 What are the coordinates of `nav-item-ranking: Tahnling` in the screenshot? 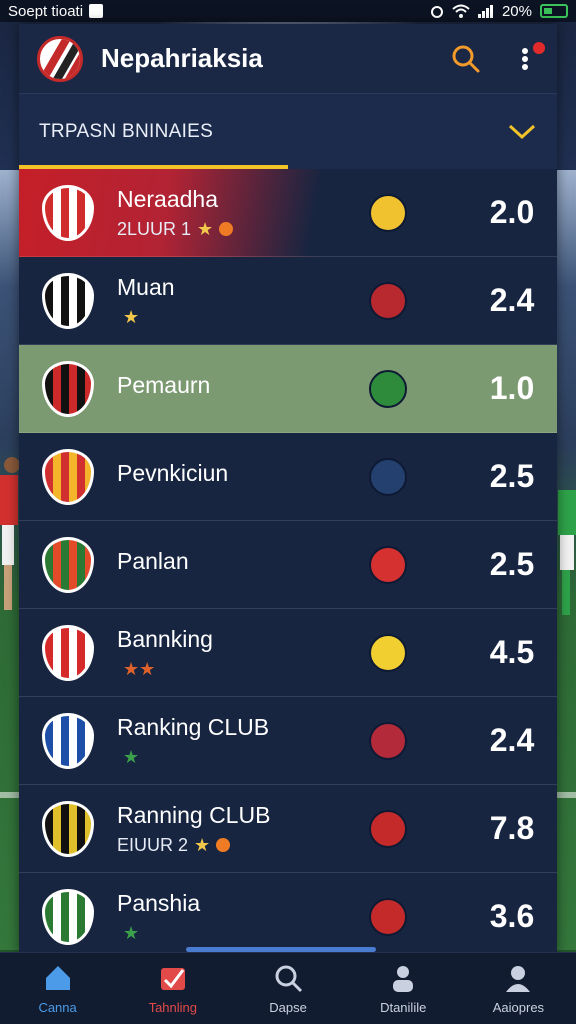 It's located at (172, 988).